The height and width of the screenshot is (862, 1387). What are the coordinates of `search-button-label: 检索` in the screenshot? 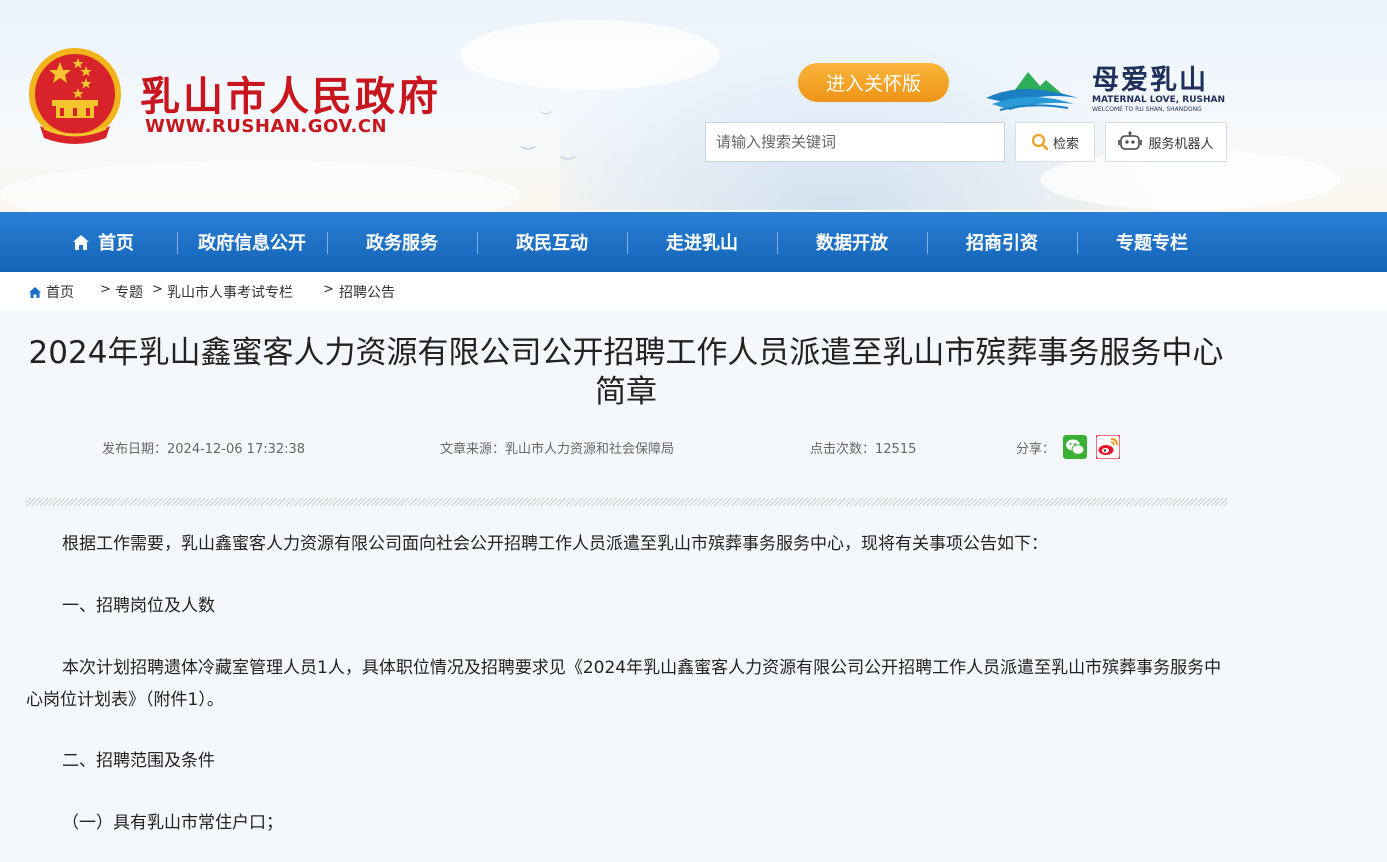 It's located at (1065, 144).